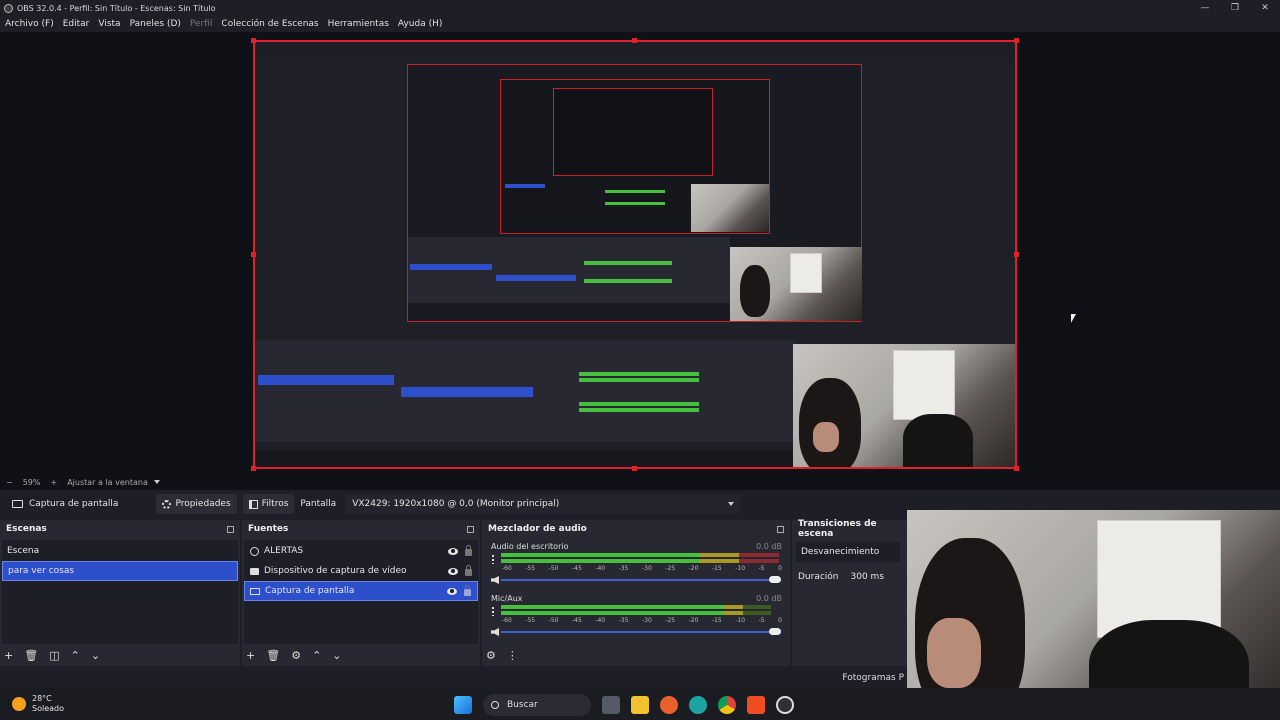  Describe the element at coordinates (769, 546) in the screenshot. I see `track-db: 0.0 dB` at that location.